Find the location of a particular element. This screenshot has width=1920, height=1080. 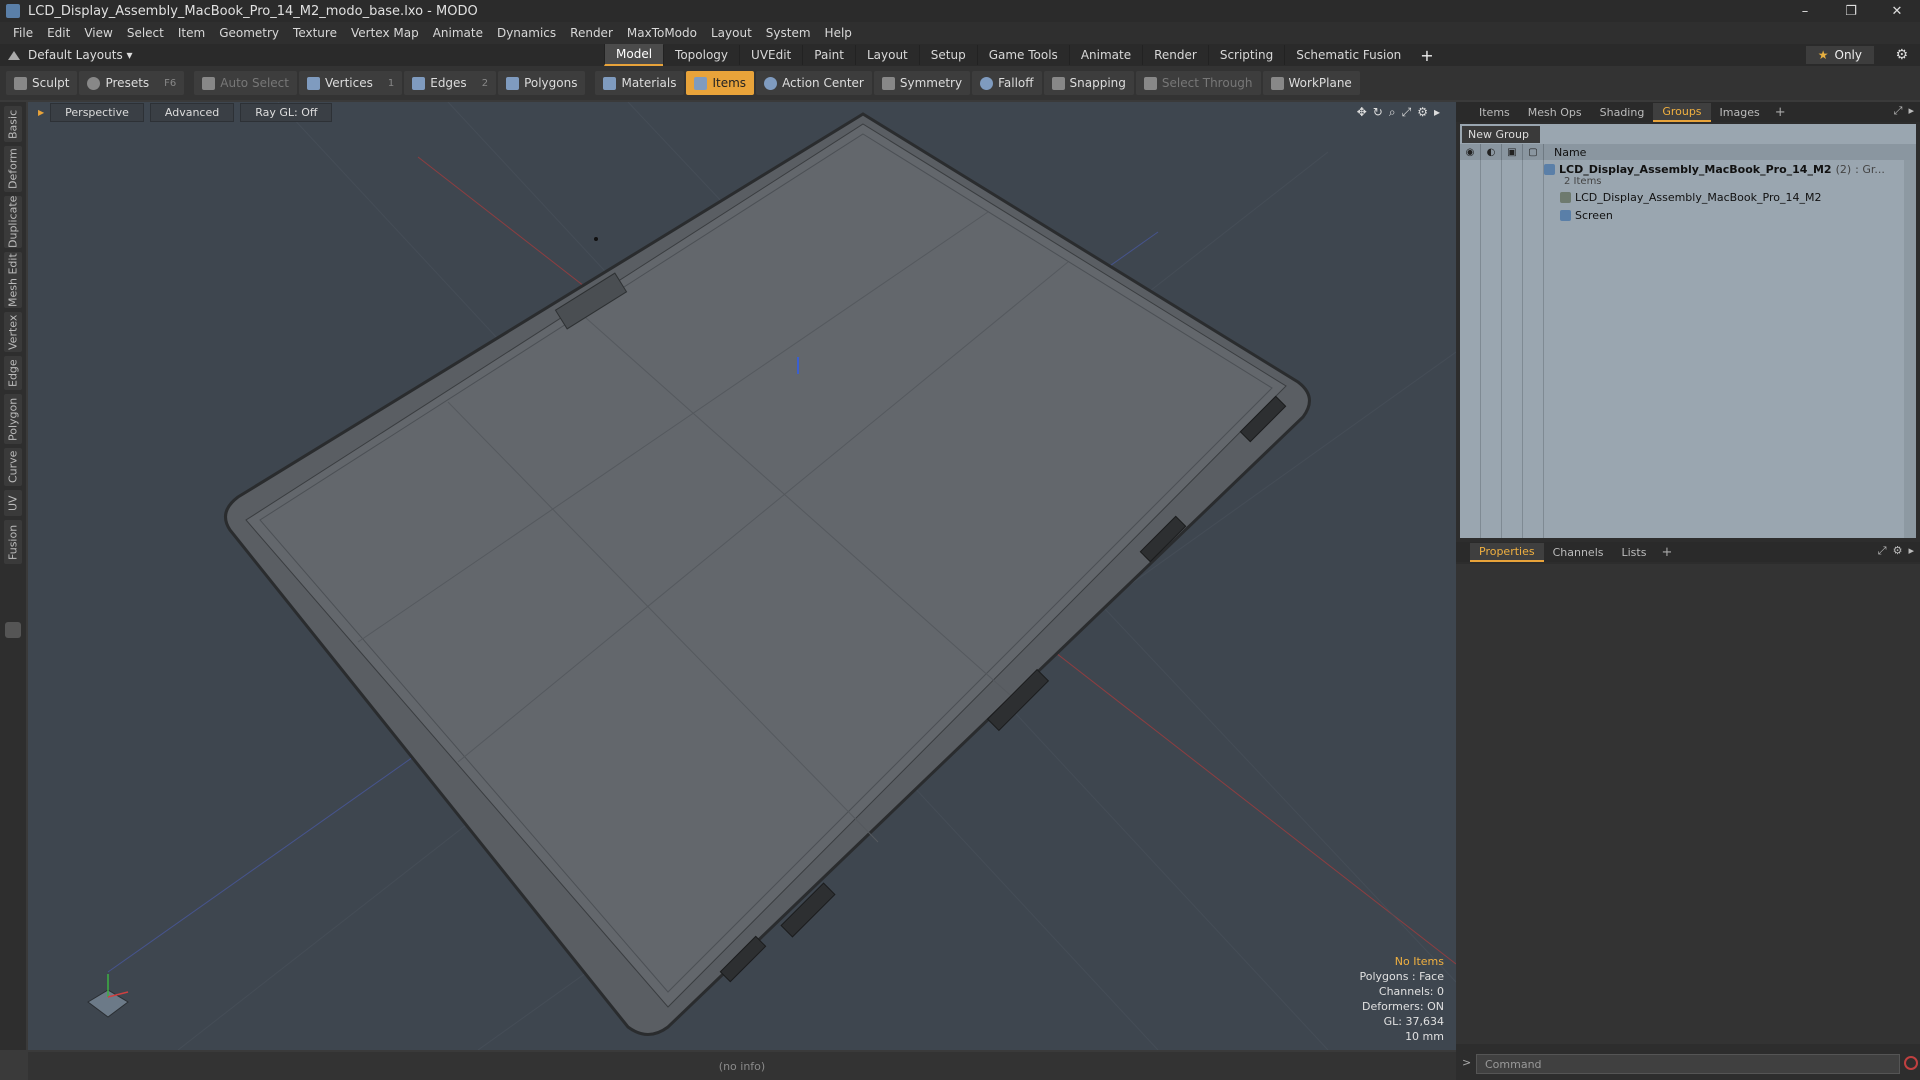

minimize-button: – is located at coordinates (1805, 11).